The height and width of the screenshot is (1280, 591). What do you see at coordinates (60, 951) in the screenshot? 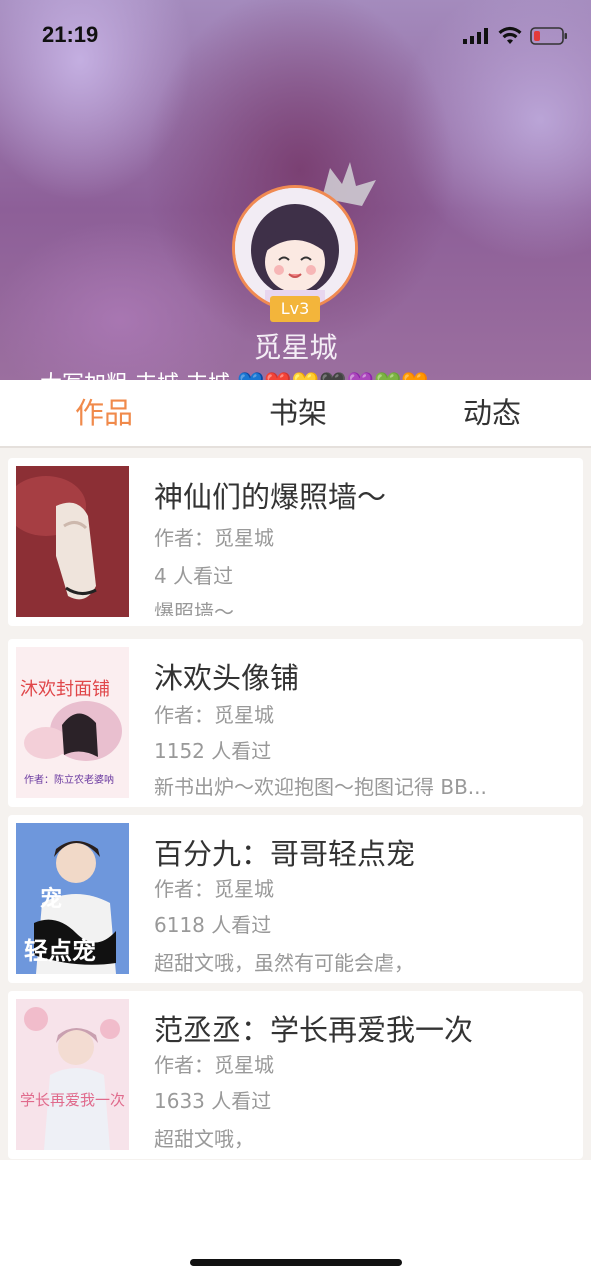
I see `cover-title: 轻点宠` at bounding box center [60, 951].